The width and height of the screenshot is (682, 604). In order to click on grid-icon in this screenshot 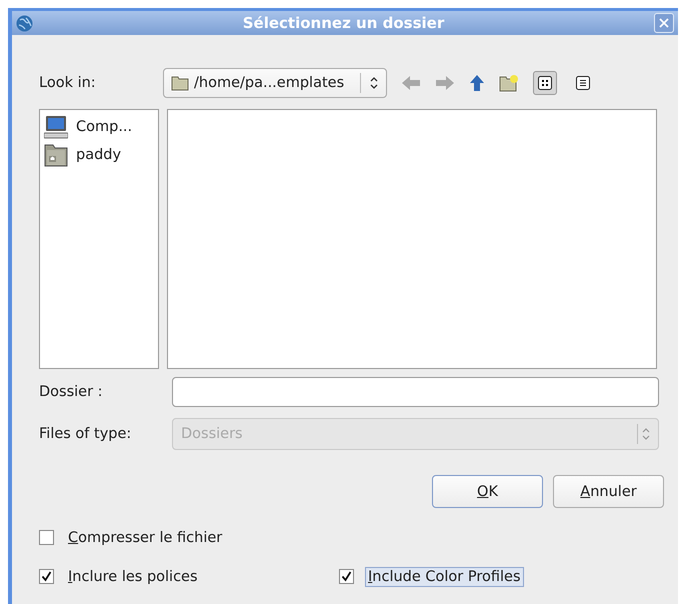, I will do `click(545, 83)`.